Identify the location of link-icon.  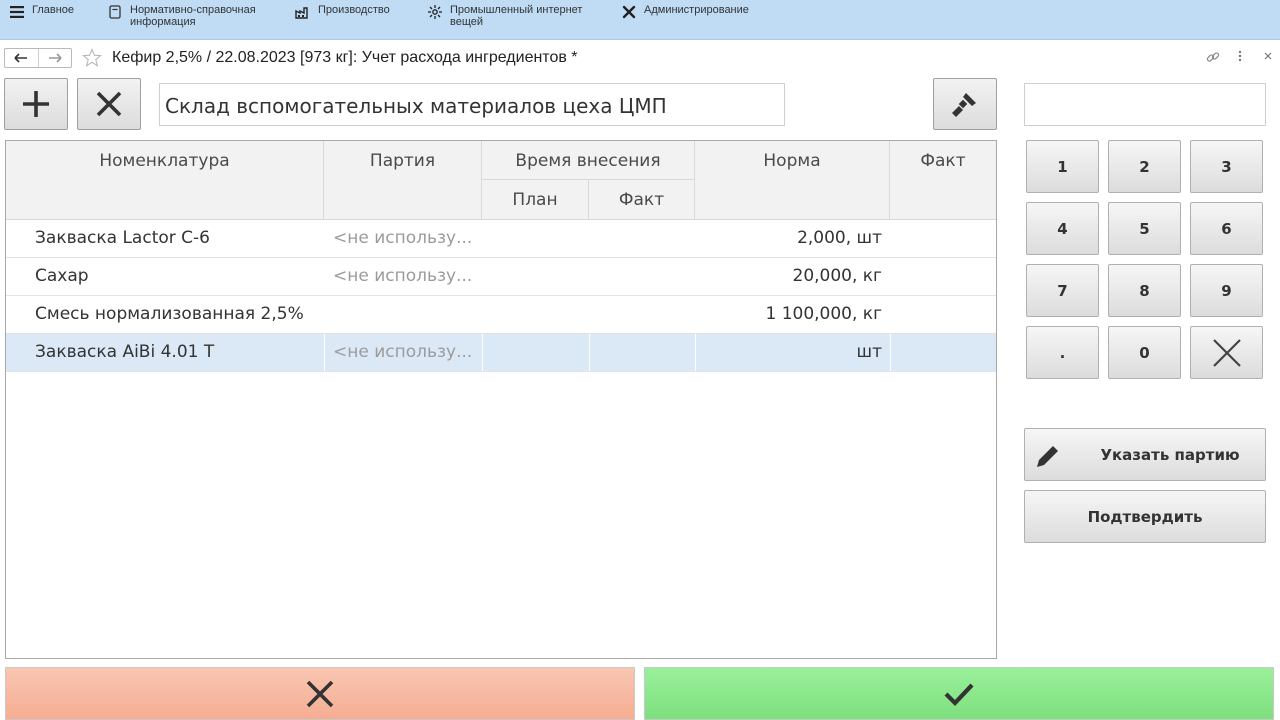
(1213, 58).